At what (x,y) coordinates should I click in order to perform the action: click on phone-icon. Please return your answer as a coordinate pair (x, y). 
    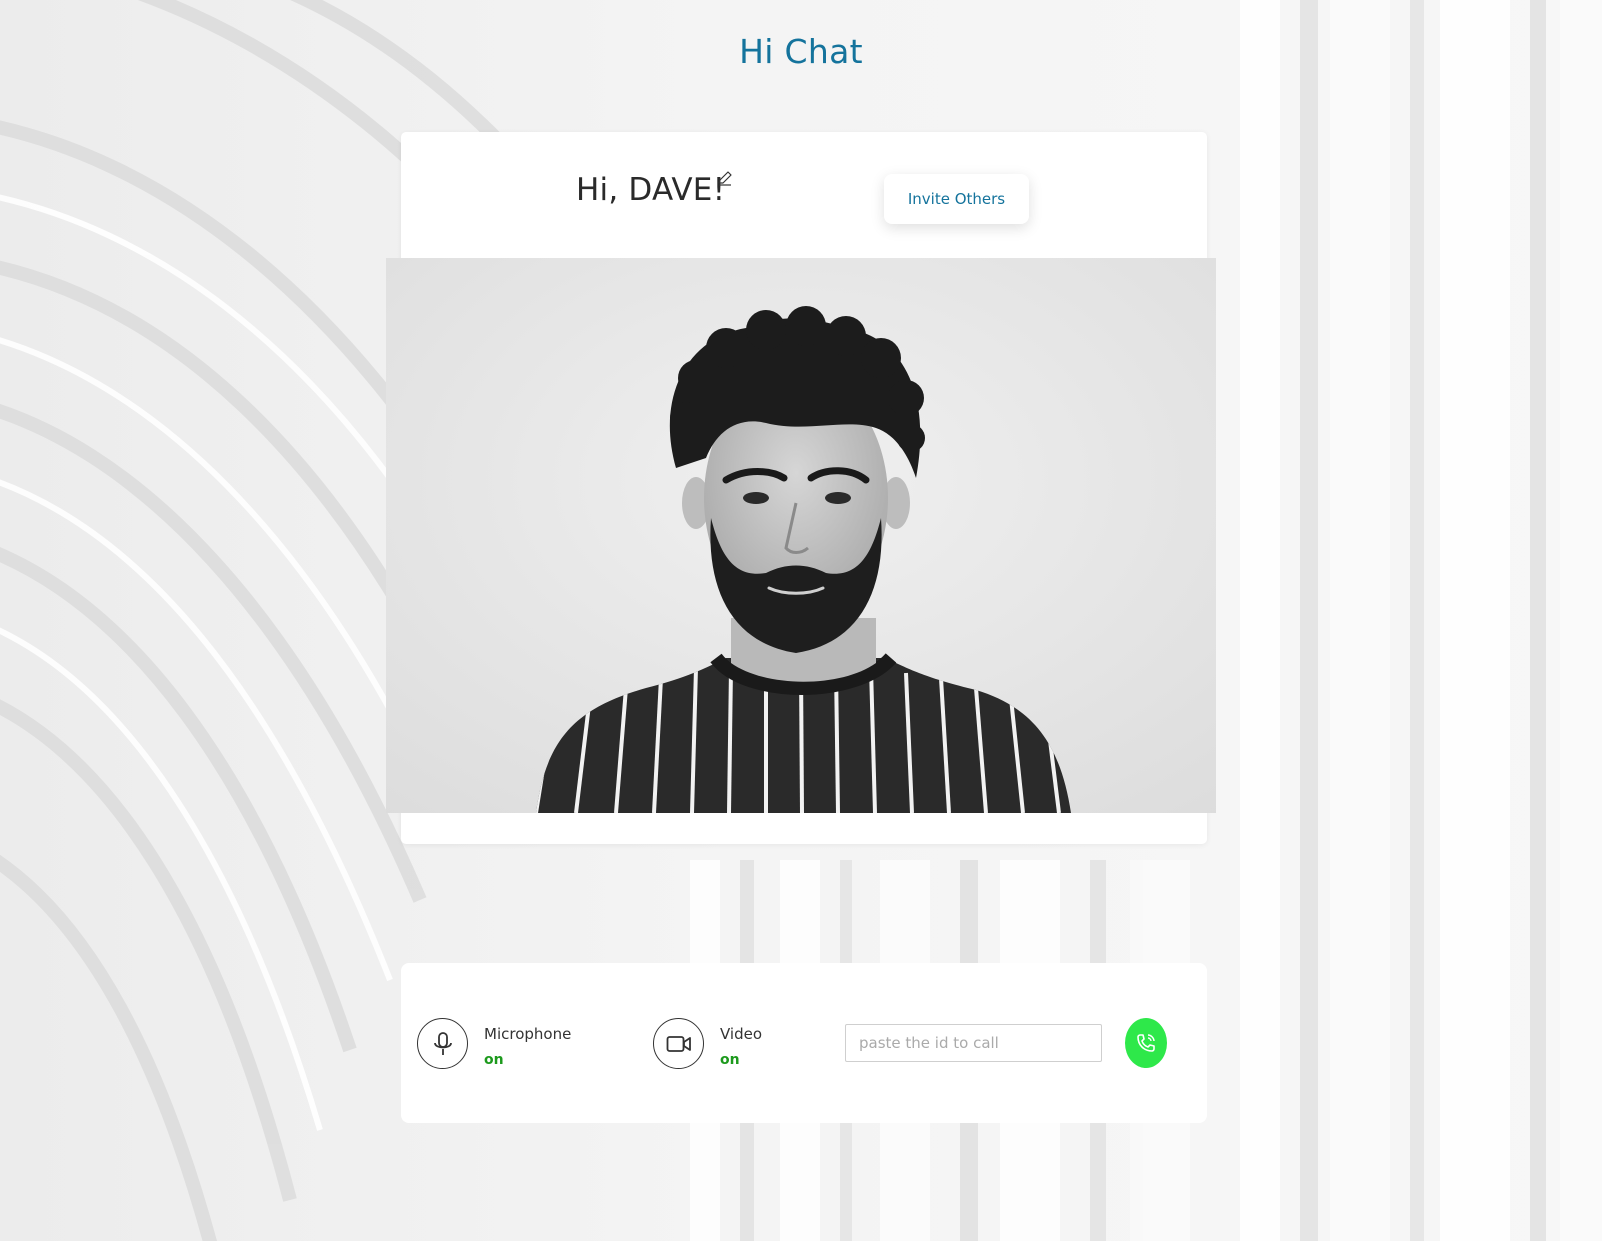
    Looking at the image, I should click on (1146, 1043).